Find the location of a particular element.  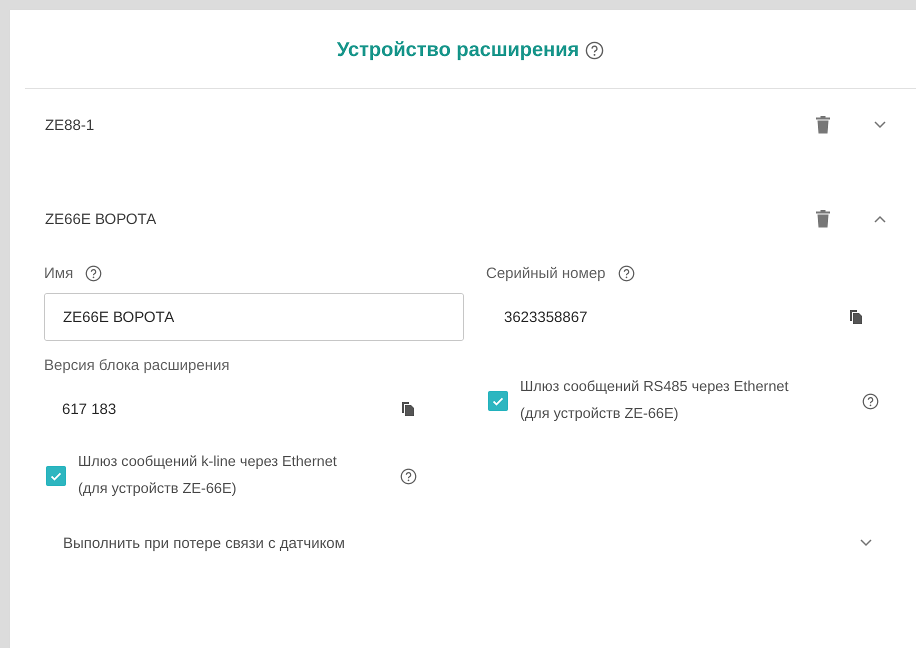

section-title: Устройство расширения is located at coordinates (458, 50).